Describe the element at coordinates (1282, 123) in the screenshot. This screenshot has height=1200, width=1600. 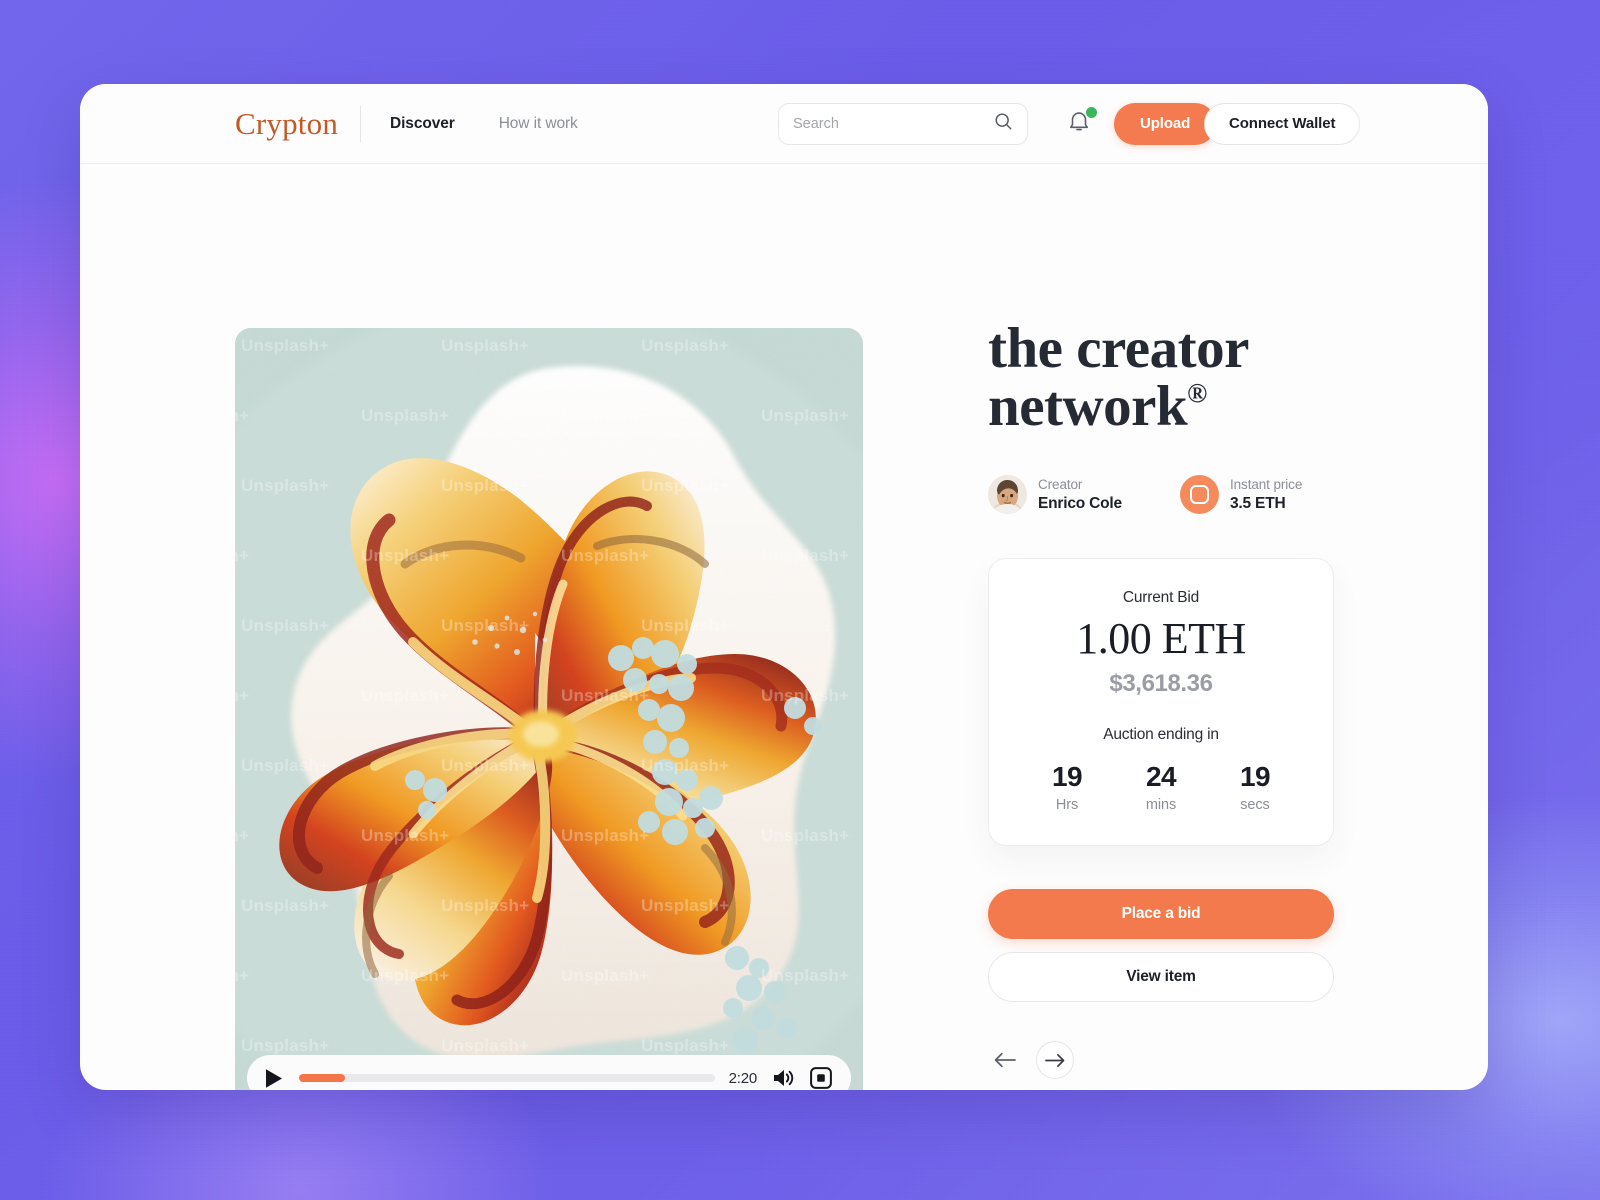
I see `connect-wallet-button: Connect Wallet` at that location.